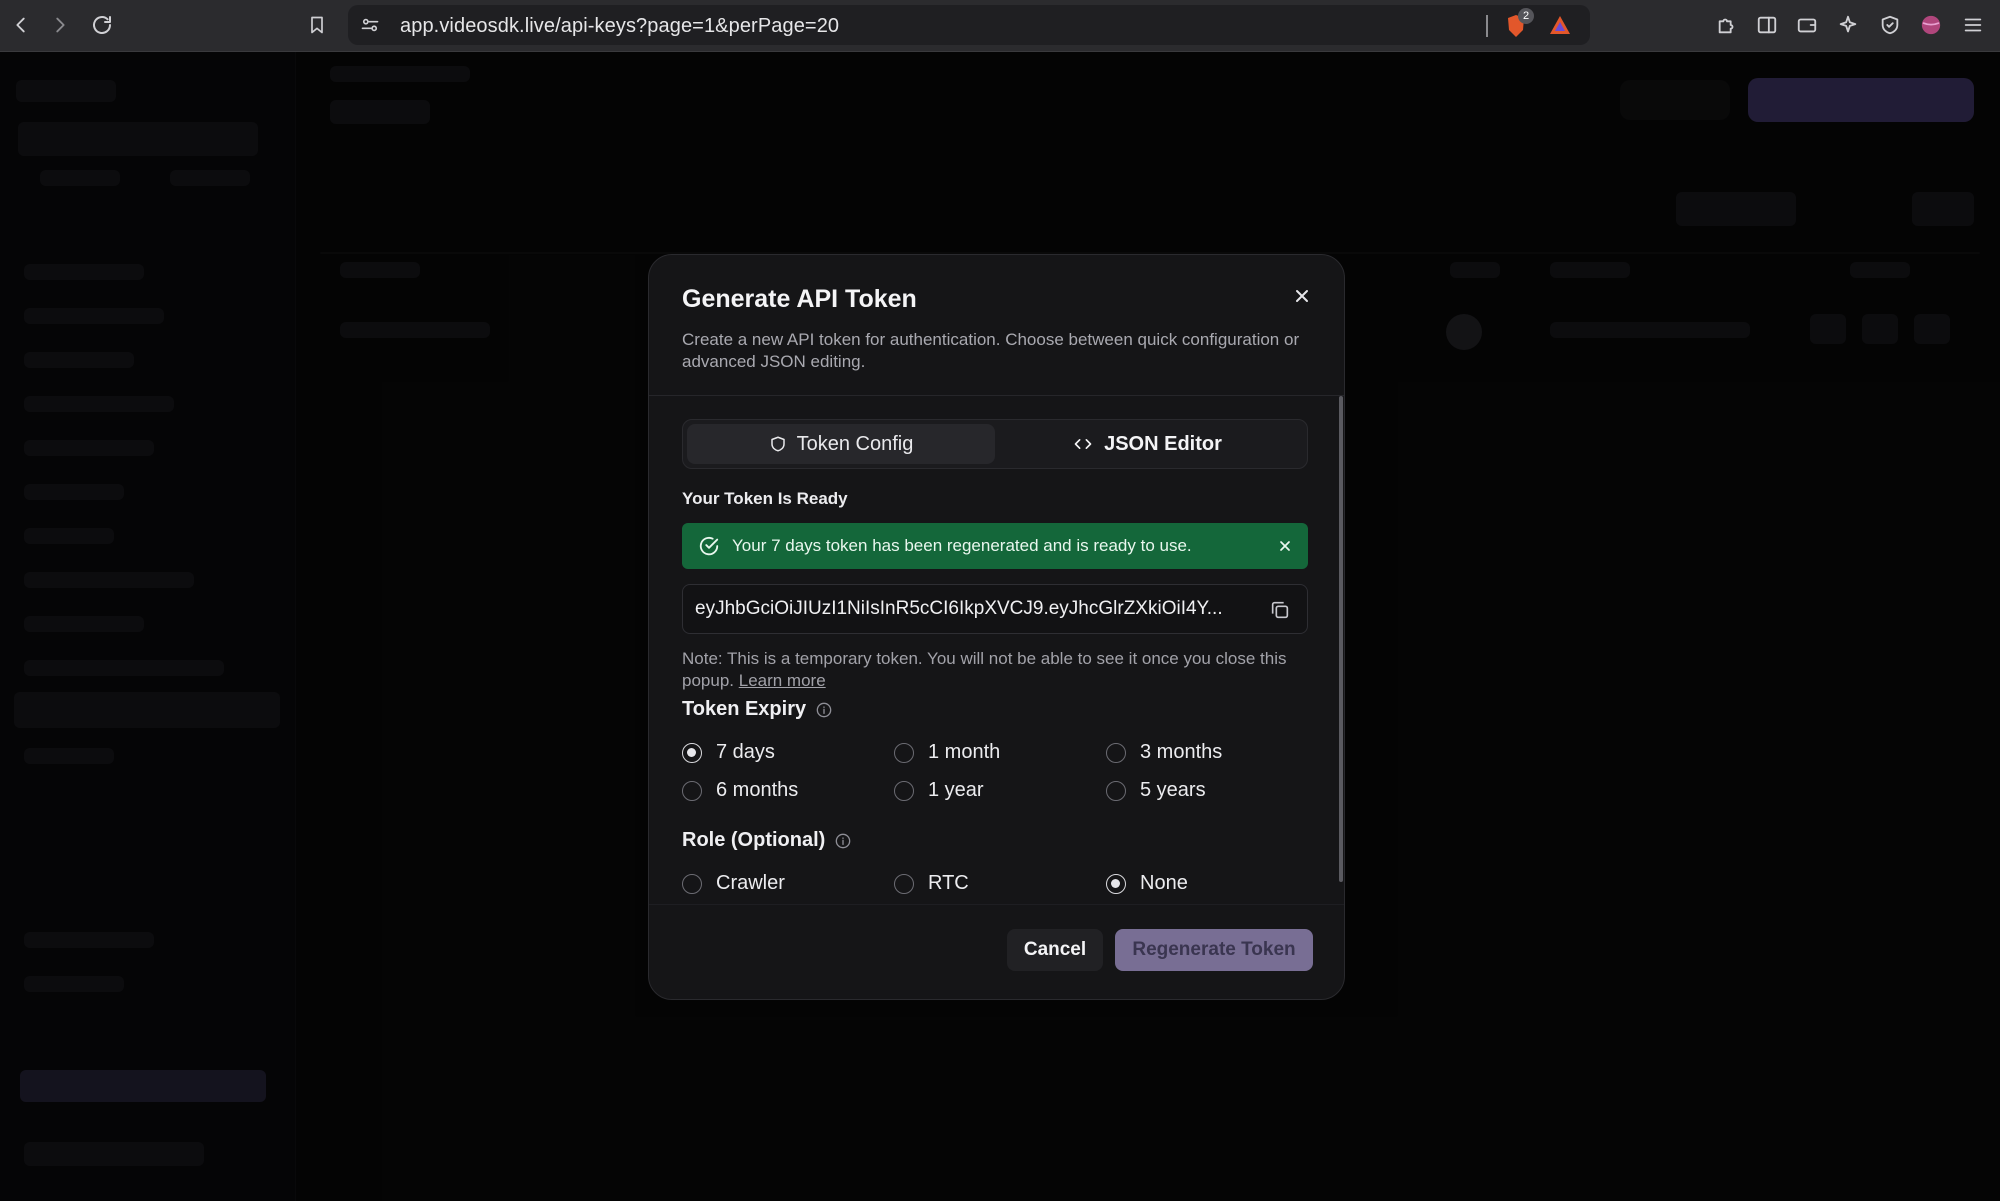 The height and width of the screenshot is (1201, 2000). I want to click on copy-token-button, so click(1280, 610).